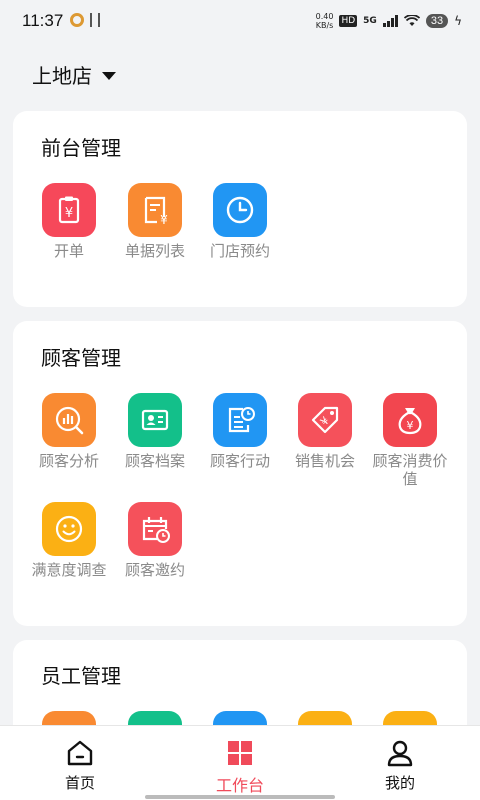  I want to click on menu-item-customer-action: 顾客行动, so click(240, 431).